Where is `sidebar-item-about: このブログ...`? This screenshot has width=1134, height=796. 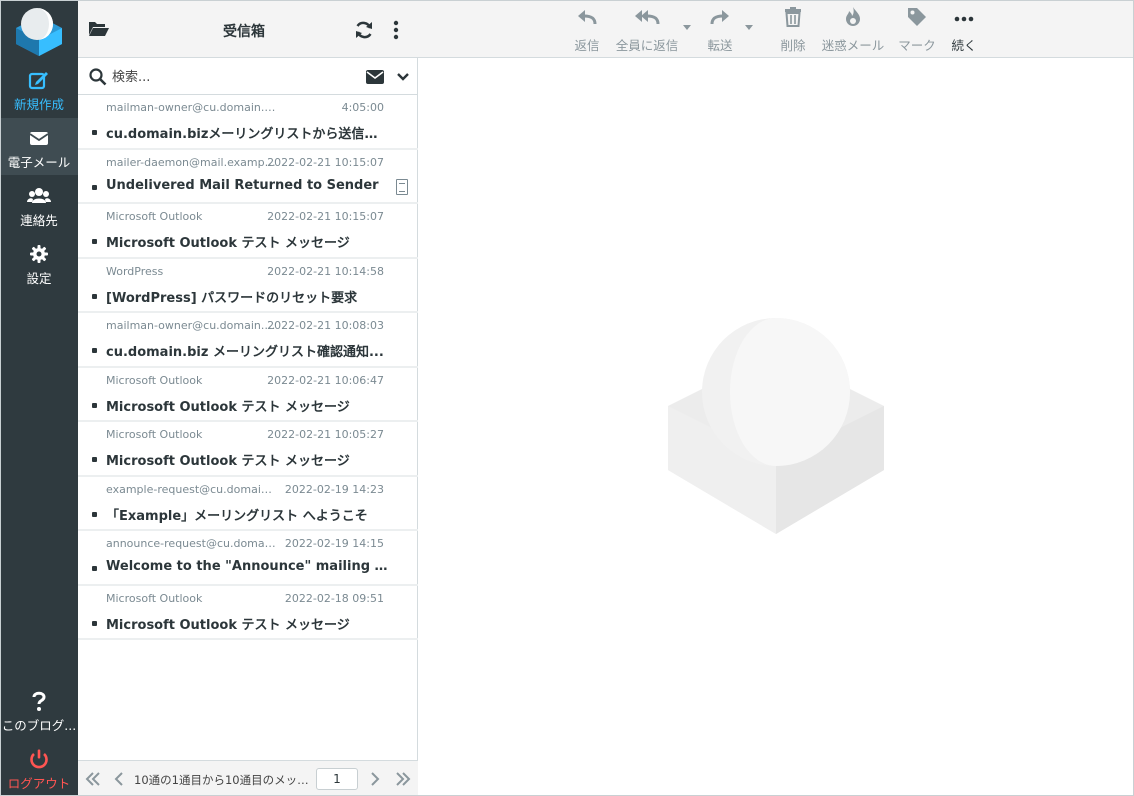 sidebar-item-about: このブログ... is located at coordinates (39, 709).